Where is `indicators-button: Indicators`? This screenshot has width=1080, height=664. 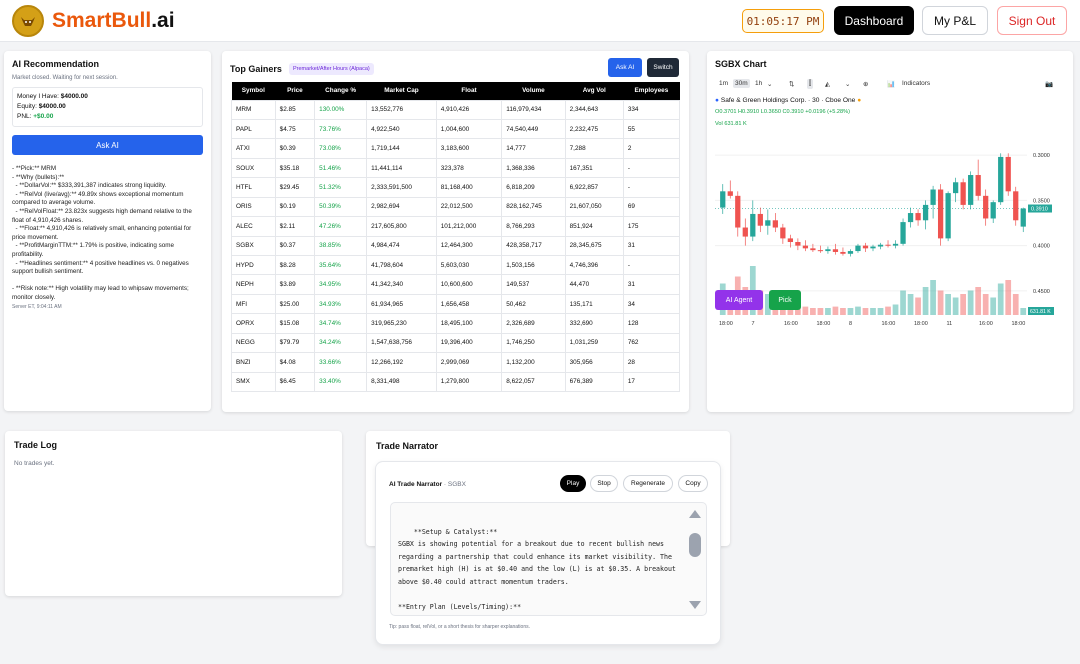 indicators-button: Indicators is located at coordinates (916, 83).